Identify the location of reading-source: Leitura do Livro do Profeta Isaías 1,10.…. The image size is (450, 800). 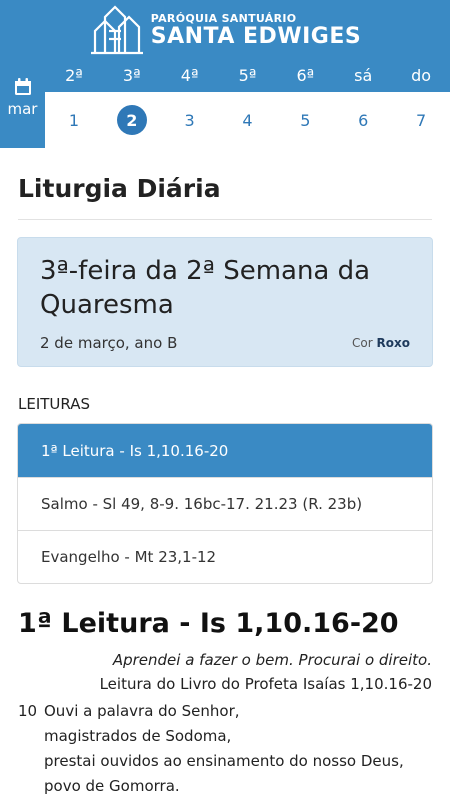
(265, 684).